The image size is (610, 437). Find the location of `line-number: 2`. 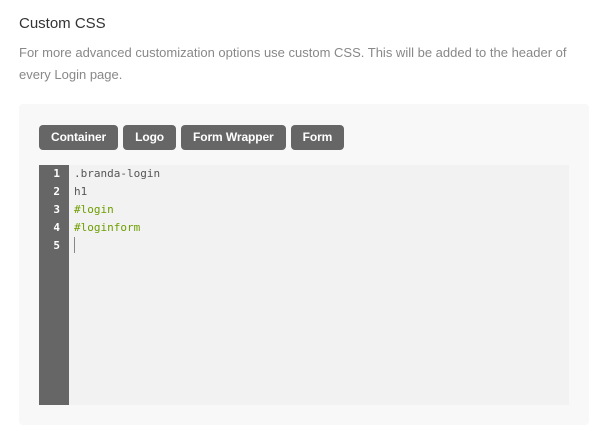

line-number: 2 is located at coordinates (56, 191).